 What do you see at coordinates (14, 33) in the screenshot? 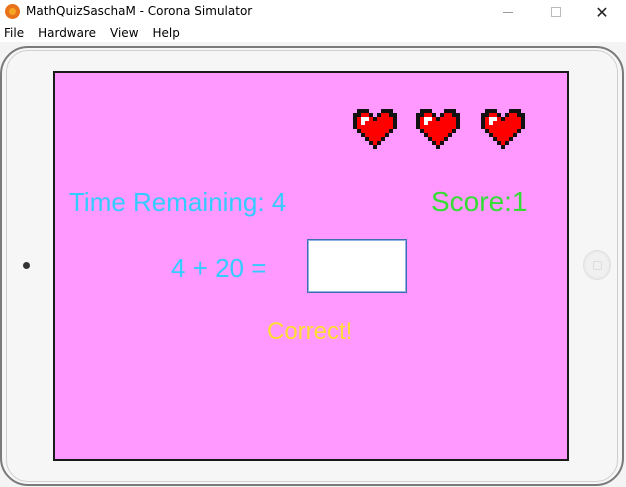
I see `menu-file: File` at bounding box center [14, 33].